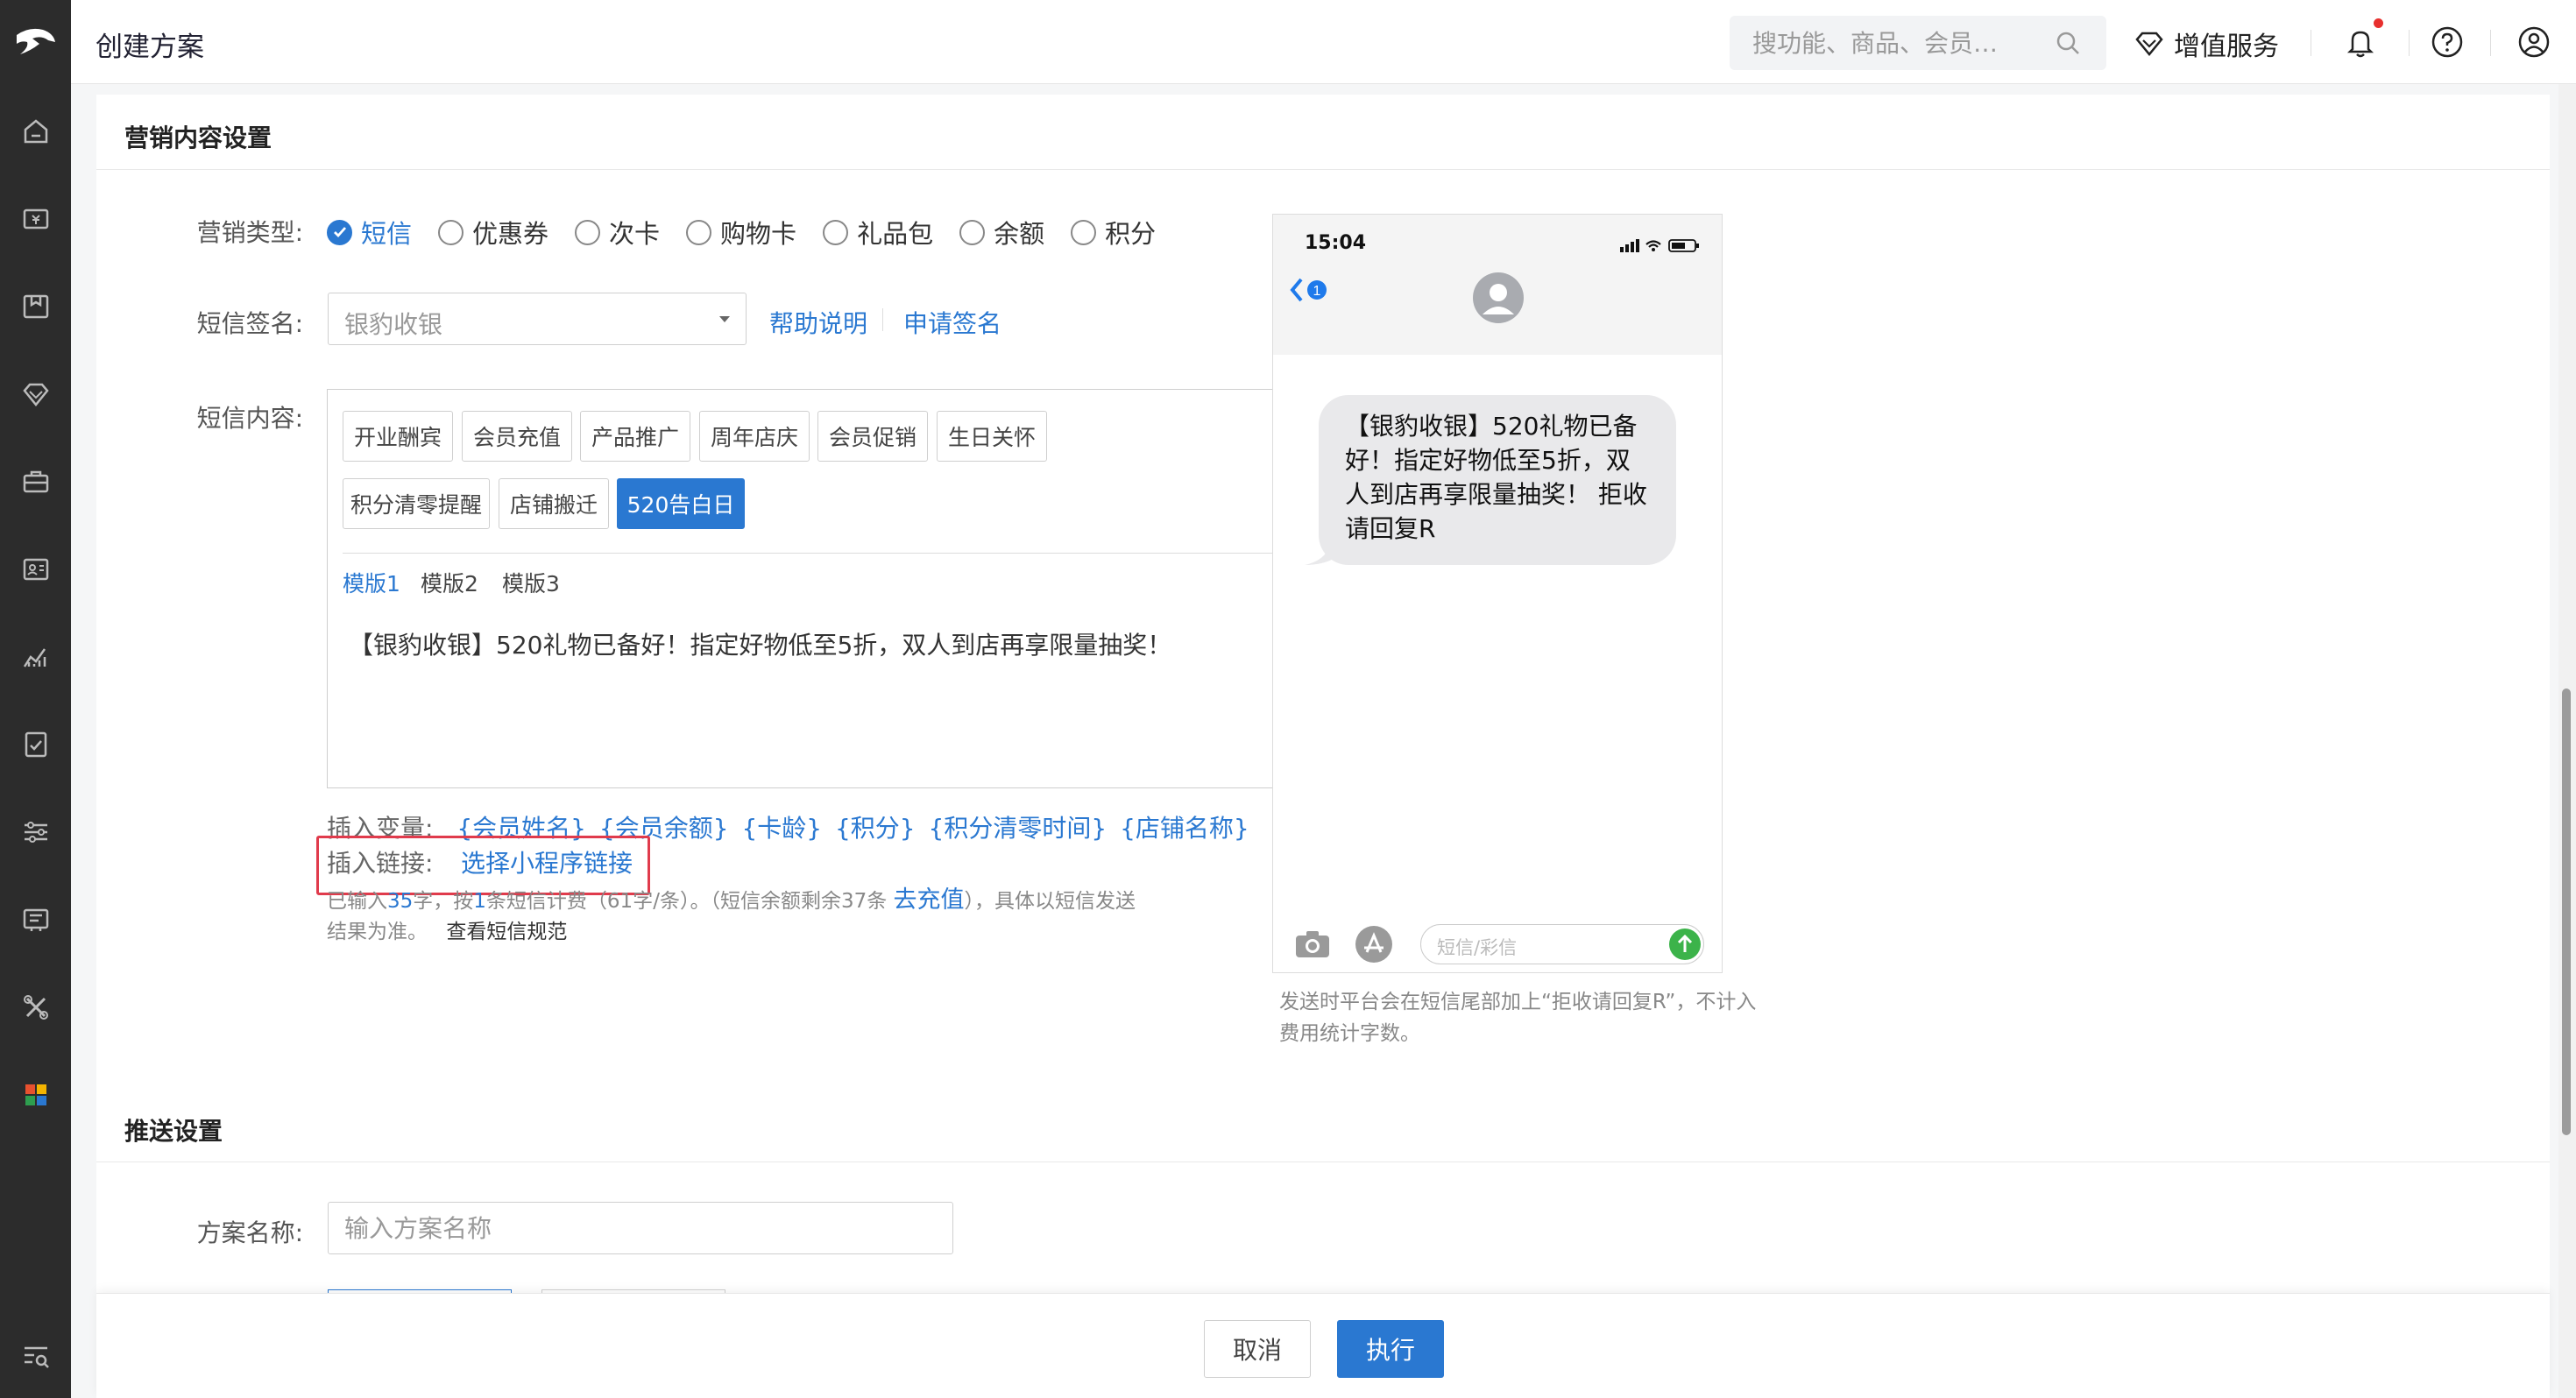  What do you see at coordinates (1390, 1349) in the screenshot?
I see `execute-button: 执行` at bounding box center [1390, 1349].